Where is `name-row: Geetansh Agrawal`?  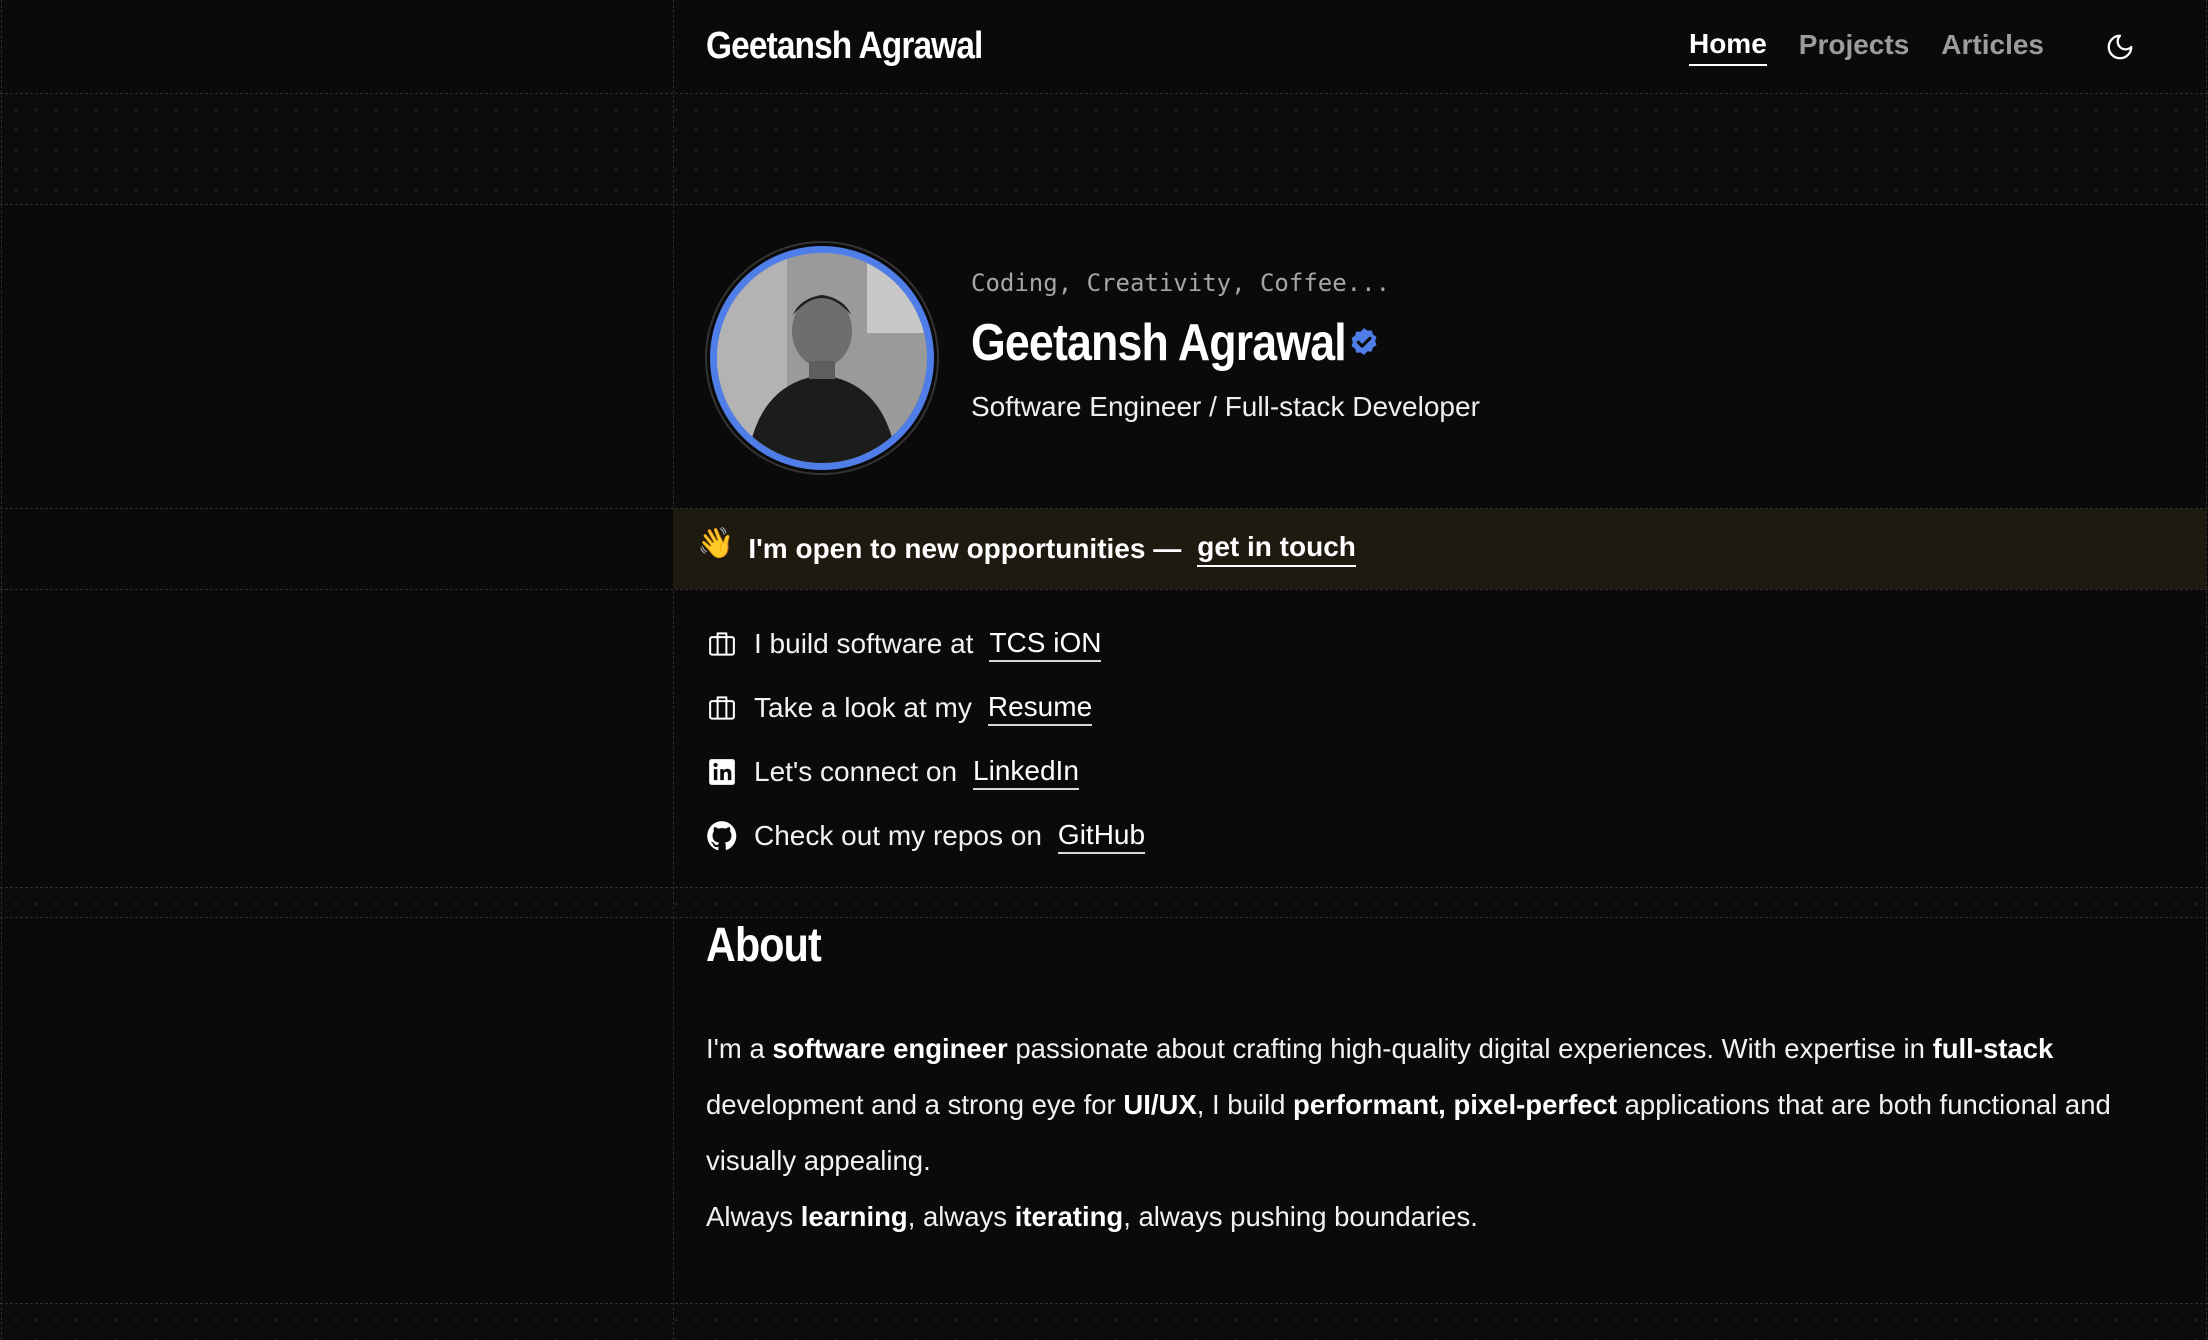 name-row: Geetansh Agrawal is located at coordinates (1225, 343).